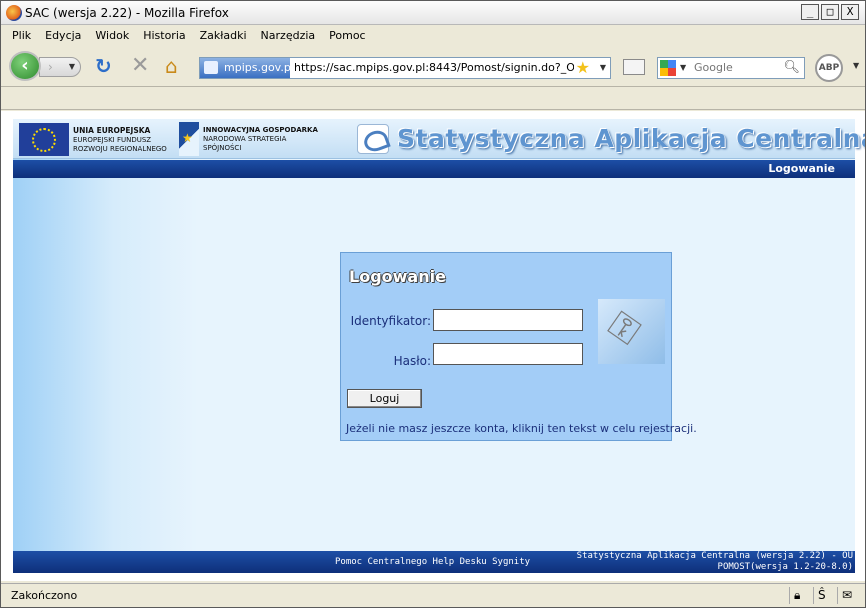 The image size is (866, 608). I want to click on status-text: Zakończono, so click(44, 595).